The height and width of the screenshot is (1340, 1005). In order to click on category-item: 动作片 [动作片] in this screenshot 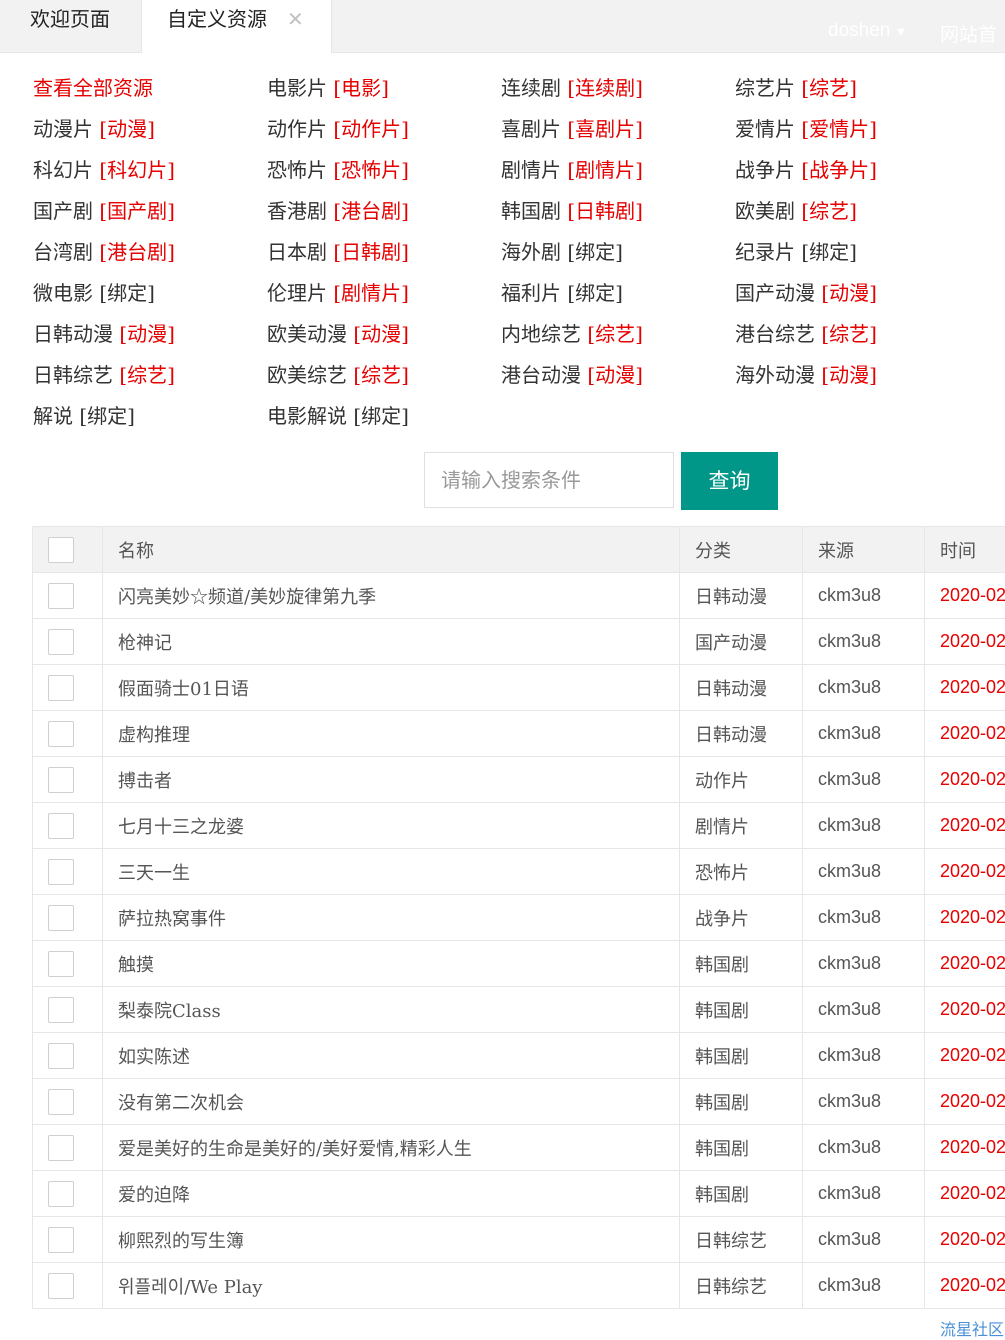, I will do `click(384, 133)`.